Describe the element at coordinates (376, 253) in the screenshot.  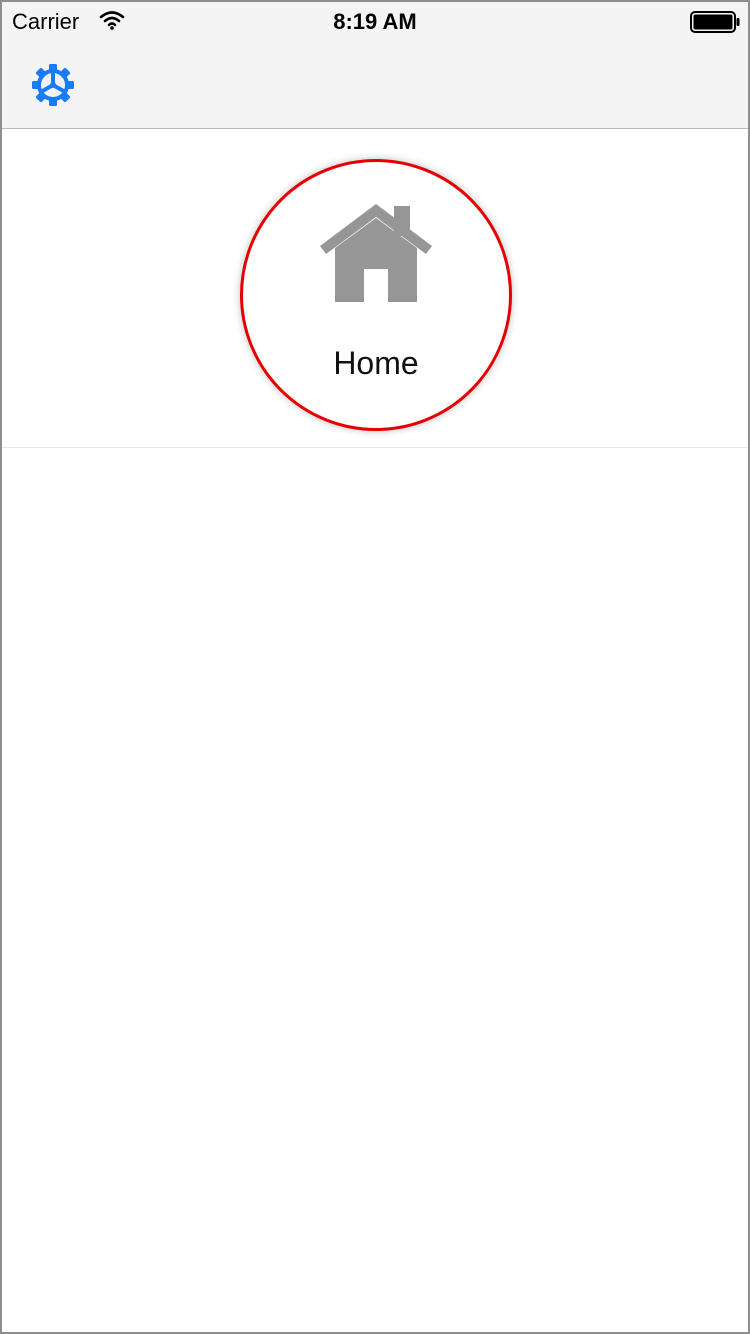
I see `house-icon` at that location.